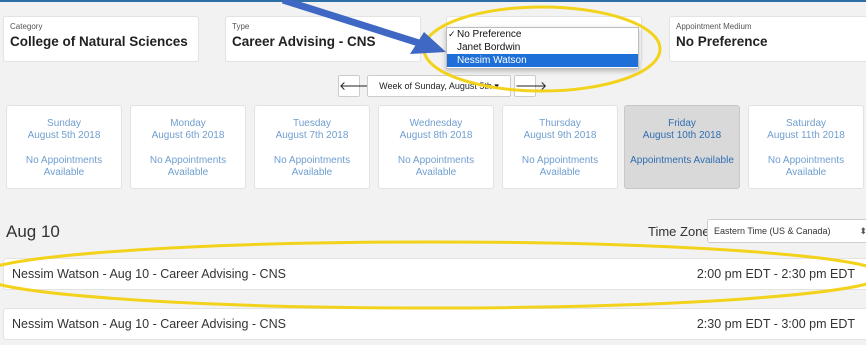  I want to click on right-arrow-icon: 🡒, so click(531, 86).